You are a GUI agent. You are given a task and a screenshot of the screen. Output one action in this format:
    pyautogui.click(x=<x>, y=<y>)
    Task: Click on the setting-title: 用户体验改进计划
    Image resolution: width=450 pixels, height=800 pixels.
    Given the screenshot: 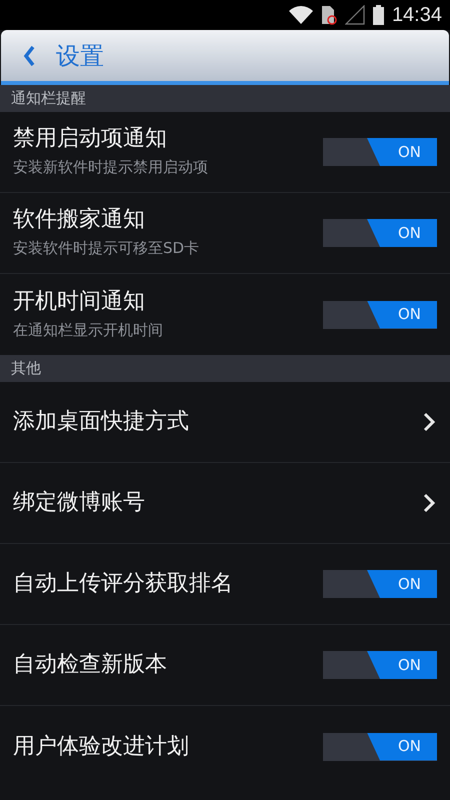 What is the action you would take?
    pyautogui.click(x=101, y=746)
    